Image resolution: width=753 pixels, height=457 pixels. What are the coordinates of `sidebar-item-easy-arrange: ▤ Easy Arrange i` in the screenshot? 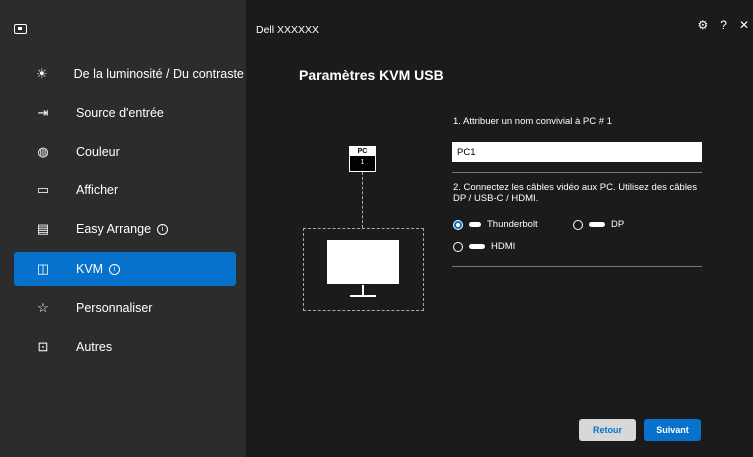 It's located at (125, 229).